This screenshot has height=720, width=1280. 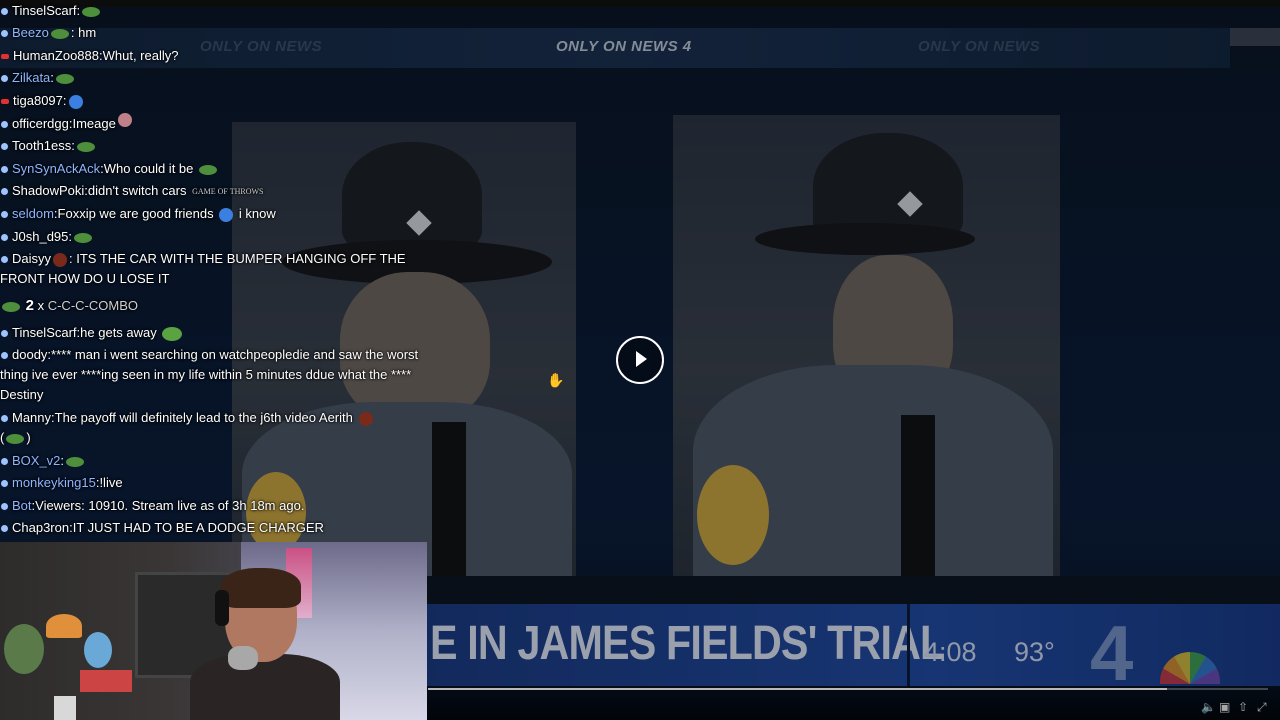 What do you see at coordinates (261, 588) in the screenshot?
I see `streamer-hair` at bounding box center [261, 588].